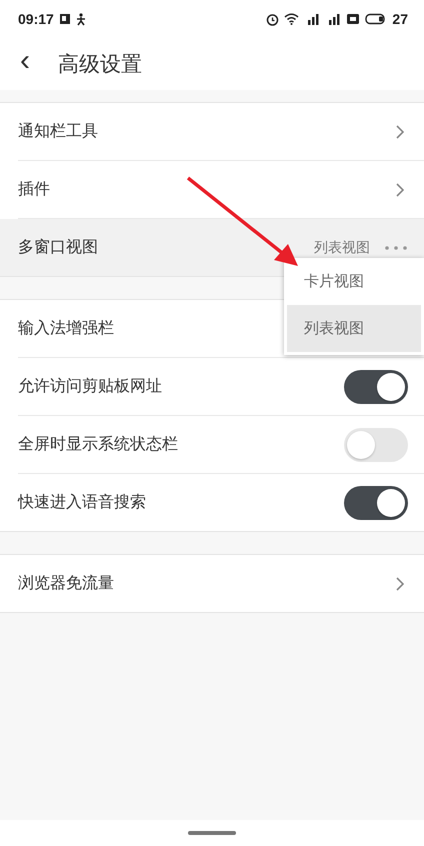 Image resolution: width=424 pixels, height=846 pixels. What do you see at coordinates (66, 583) in the screenshot?
I see `row-label: 浏览器免流量` at bounding box center [66, 583].